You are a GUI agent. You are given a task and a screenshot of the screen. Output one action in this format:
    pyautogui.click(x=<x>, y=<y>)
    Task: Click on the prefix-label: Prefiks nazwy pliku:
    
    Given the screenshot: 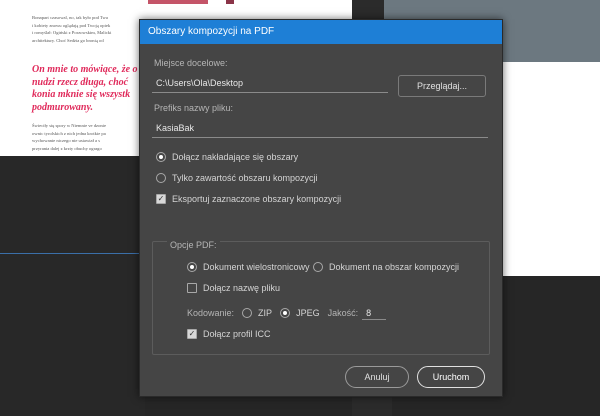 What is the action you would take?
    pyautogui.click(x=194, y=108)
    